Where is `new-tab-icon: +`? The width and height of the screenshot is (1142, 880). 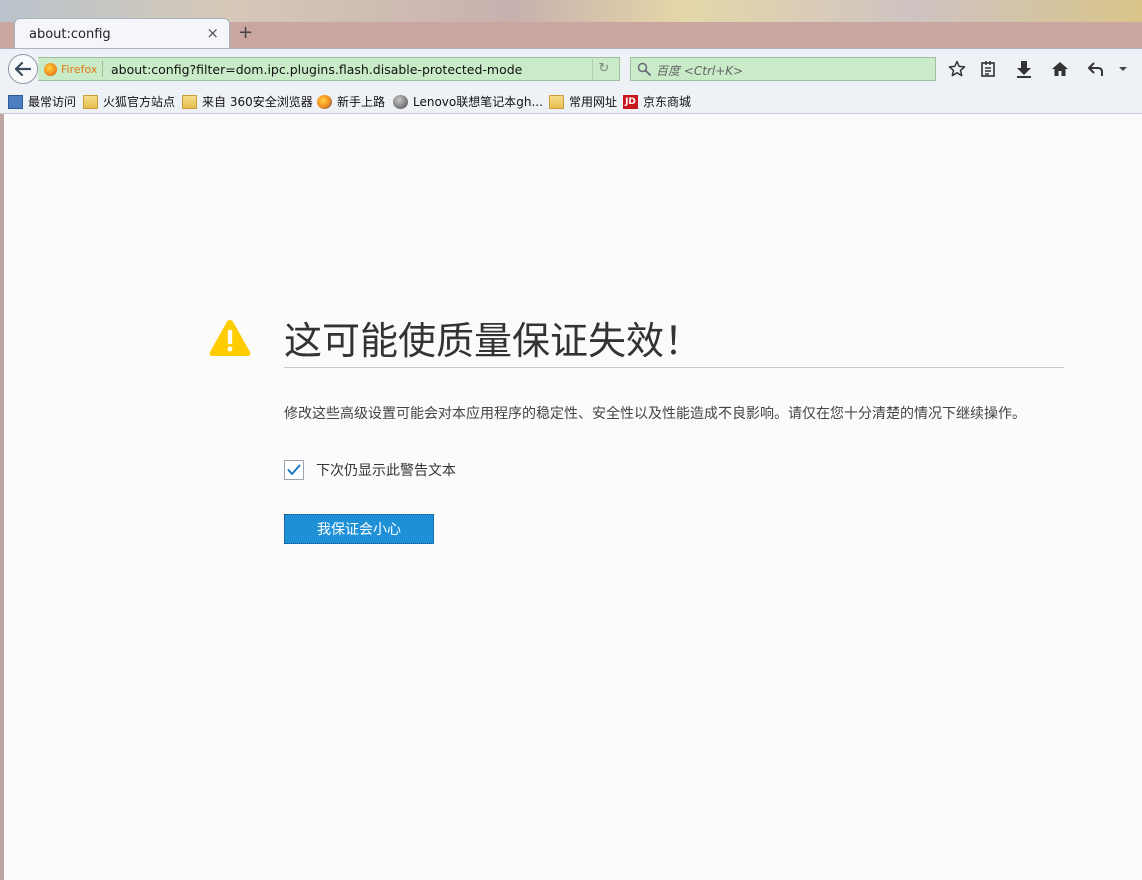 new-tab-icon: + is located at coordinates (245, 32).